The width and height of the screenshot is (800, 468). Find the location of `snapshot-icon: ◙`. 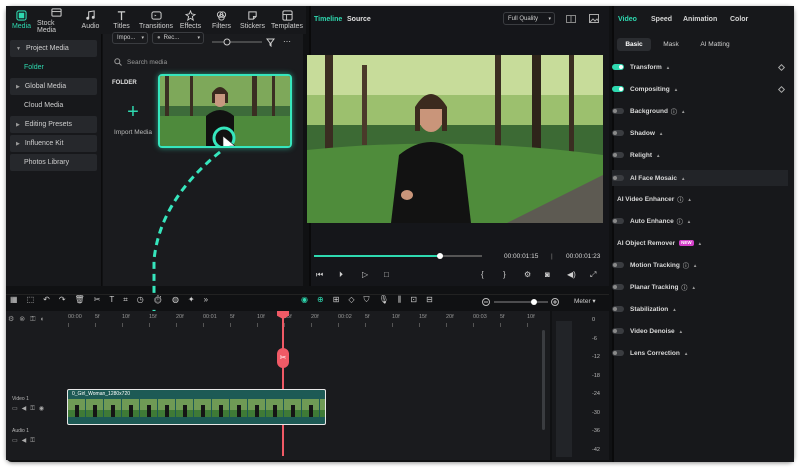

snapshot-icon: ◙ is located at coordinates (547, 274).